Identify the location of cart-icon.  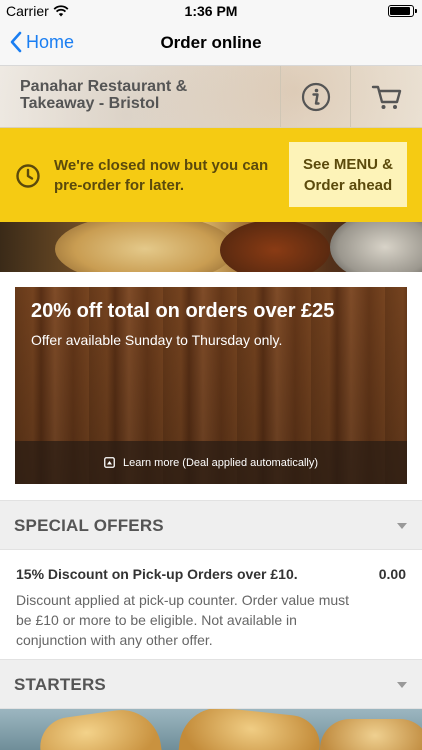
(386, 97).